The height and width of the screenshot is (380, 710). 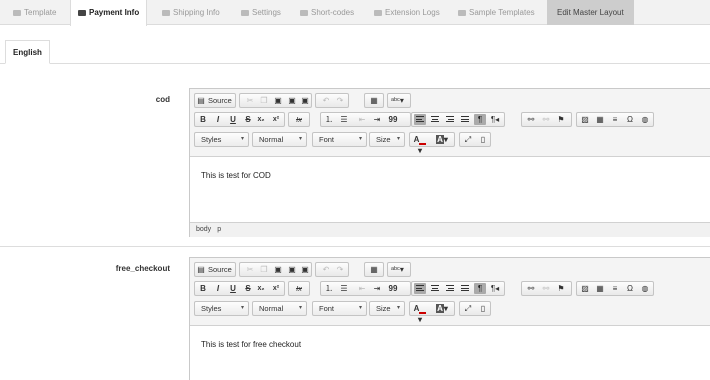 I want to click on tab-settings: Settings, so click(x=261, y=12).